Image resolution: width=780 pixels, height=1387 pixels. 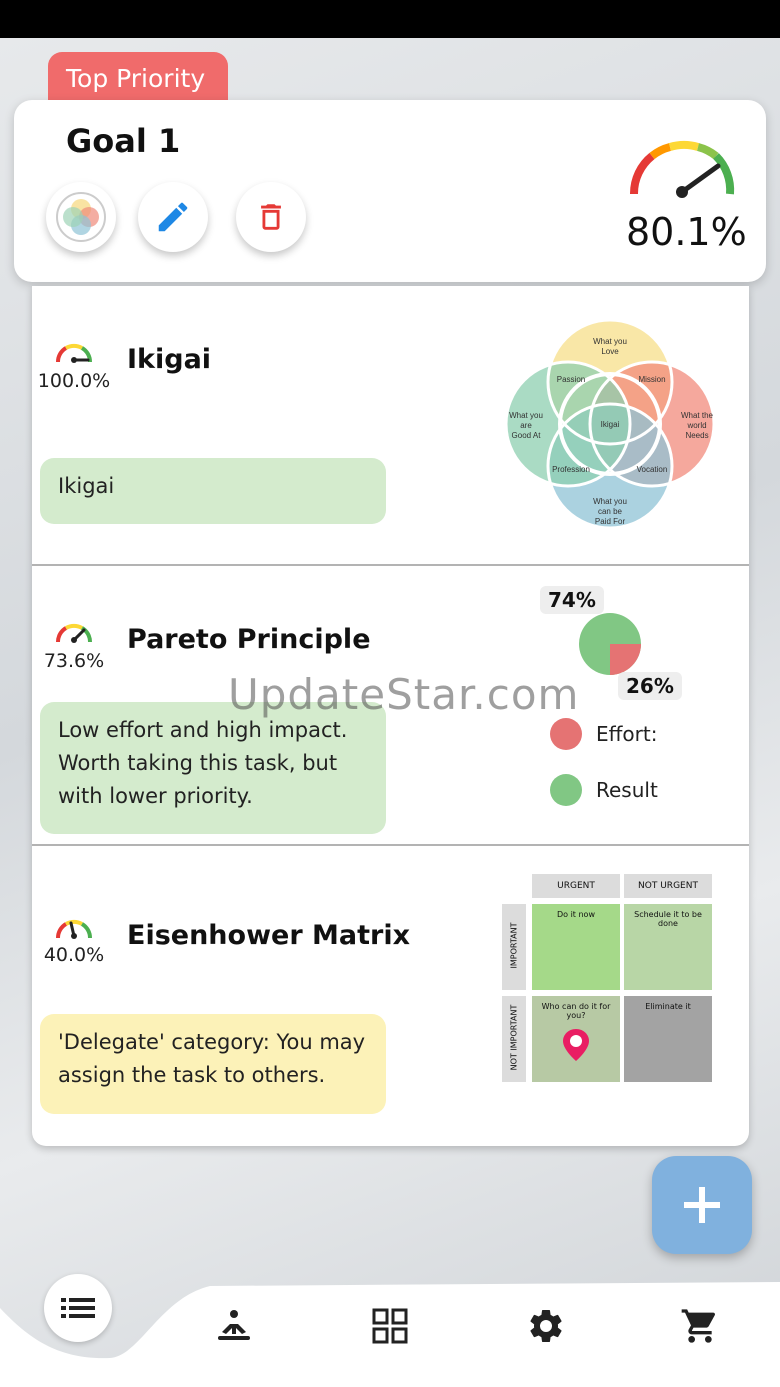 What do you see at coordinates (696, 435) in the screenshot?
I see `svg-text: Needs` at bounding box center [696, 435].